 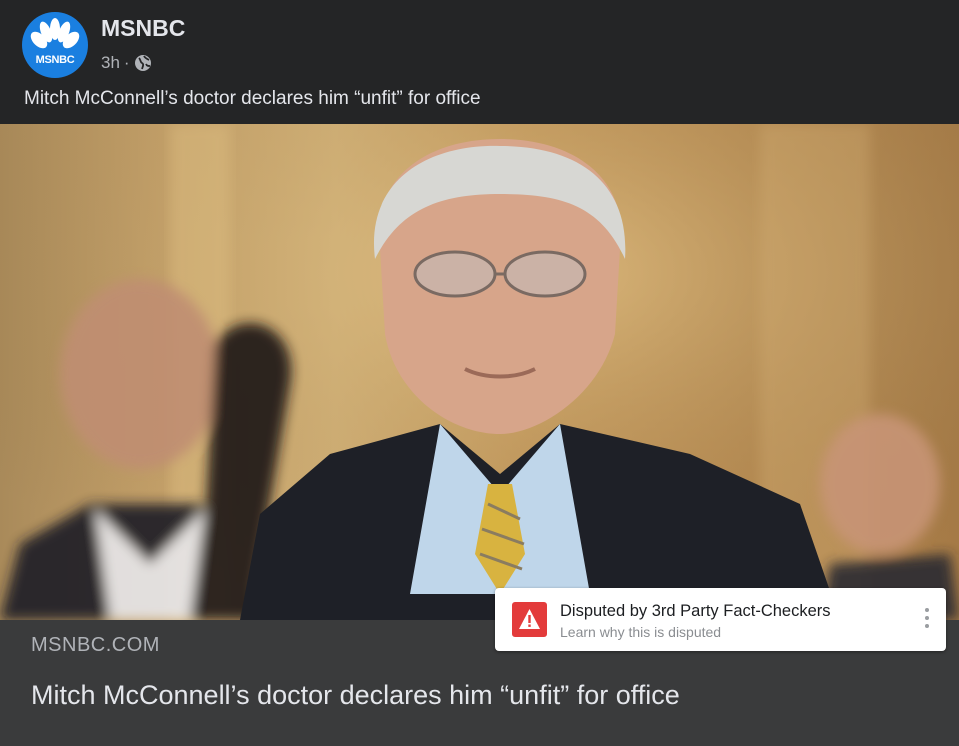 I want to click on post-meta: 3h ·, so click(x=126, y=63).